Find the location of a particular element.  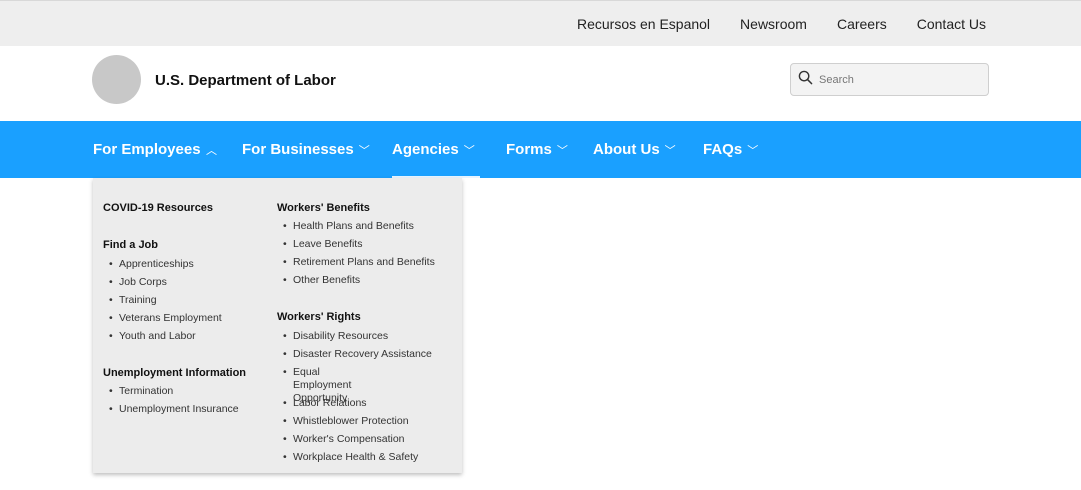

group-workers-benefits: Workers' Benefits is located at coordinates (323, 208).